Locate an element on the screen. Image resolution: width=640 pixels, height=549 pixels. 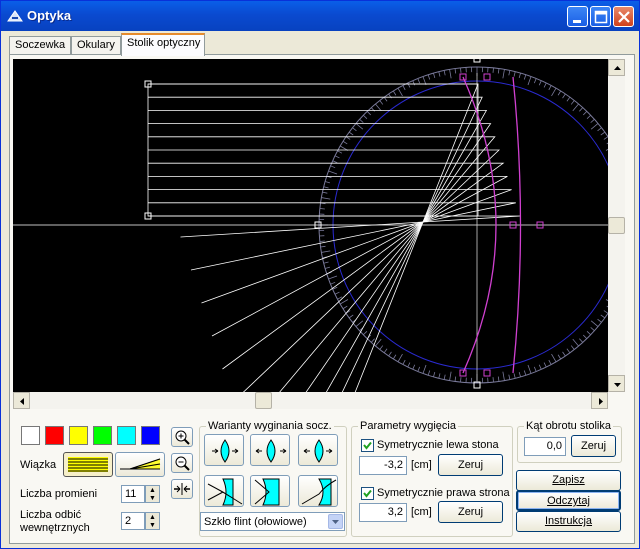
parallel-beam-button is located at coordinates (88, 464).